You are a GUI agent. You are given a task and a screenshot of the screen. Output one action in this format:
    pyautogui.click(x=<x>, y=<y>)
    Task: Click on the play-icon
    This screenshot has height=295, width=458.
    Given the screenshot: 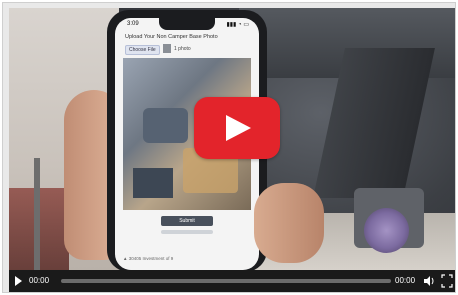 What is the action you would take?
    pyautogui.click(x=18, y=281)
    